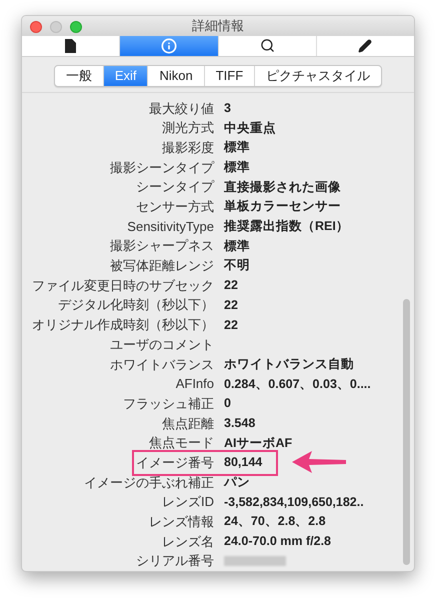 The height and width of the screenshot is (600, 436). I want to click on field-label: 測光方式, so click(187, 128).